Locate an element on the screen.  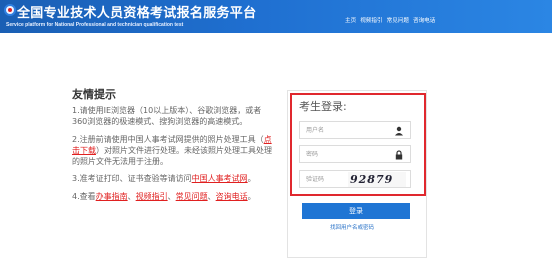
password-field is located at coordinates (355, 154).